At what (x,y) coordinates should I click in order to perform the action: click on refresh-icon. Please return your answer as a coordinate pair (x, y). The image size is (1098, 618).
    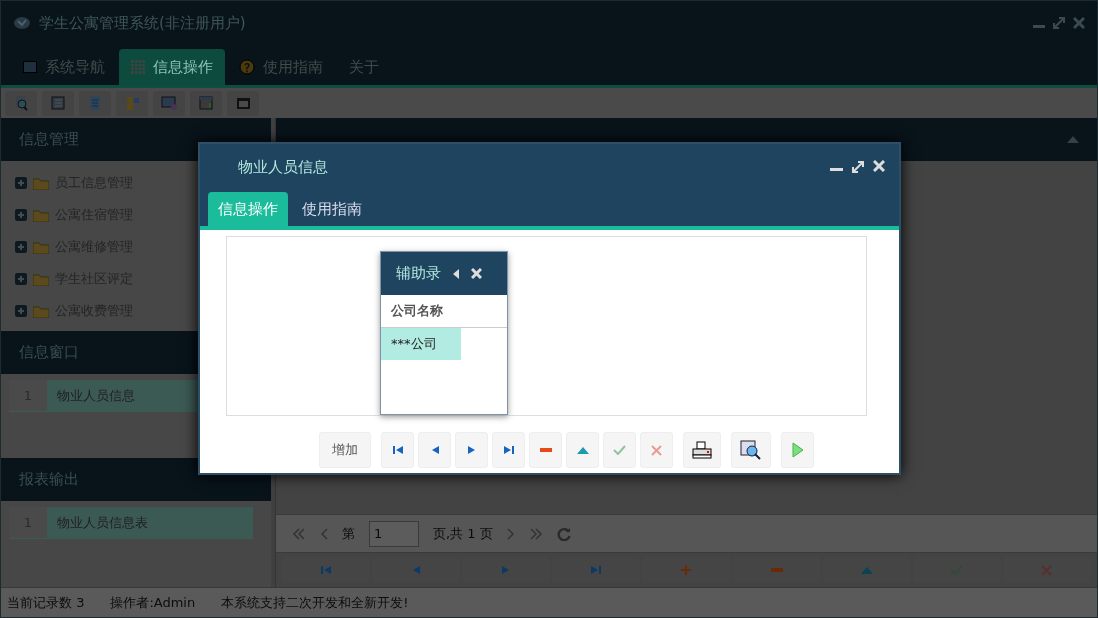
    Looking at the image, I should click on (563, 533).